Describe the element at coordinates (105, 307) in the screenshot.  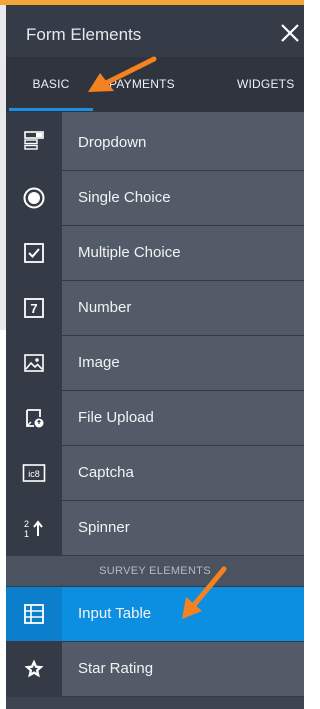
I see `element-label: Number` at that location.